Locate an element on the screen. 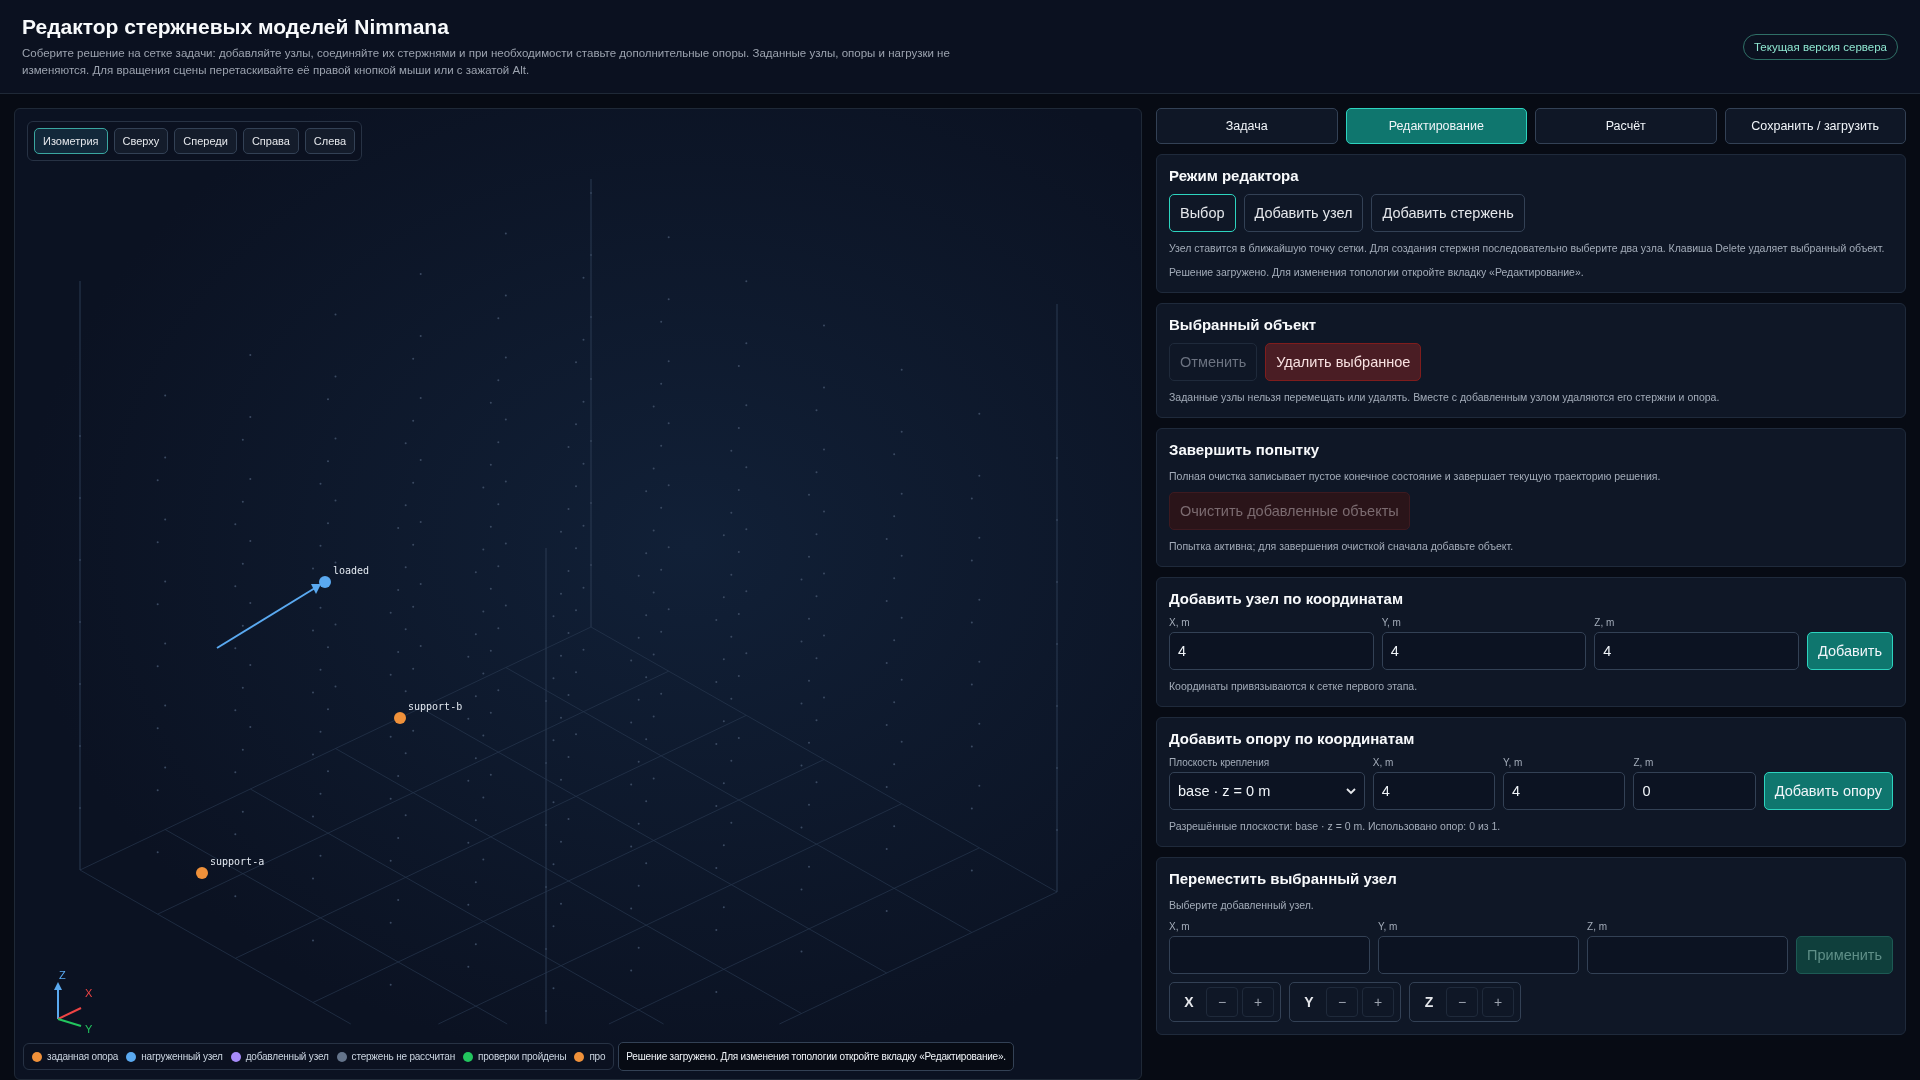  view-button: Изометрия is located at coordinates (71, 141).